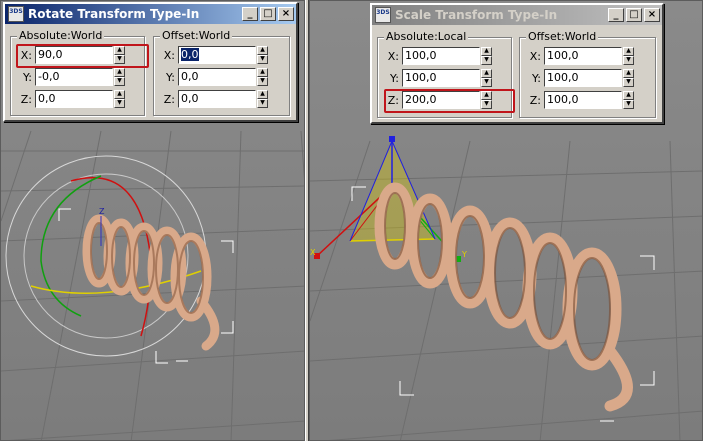  I want to click on rotate-offset-y-input: 0,0, so click(217, 77).